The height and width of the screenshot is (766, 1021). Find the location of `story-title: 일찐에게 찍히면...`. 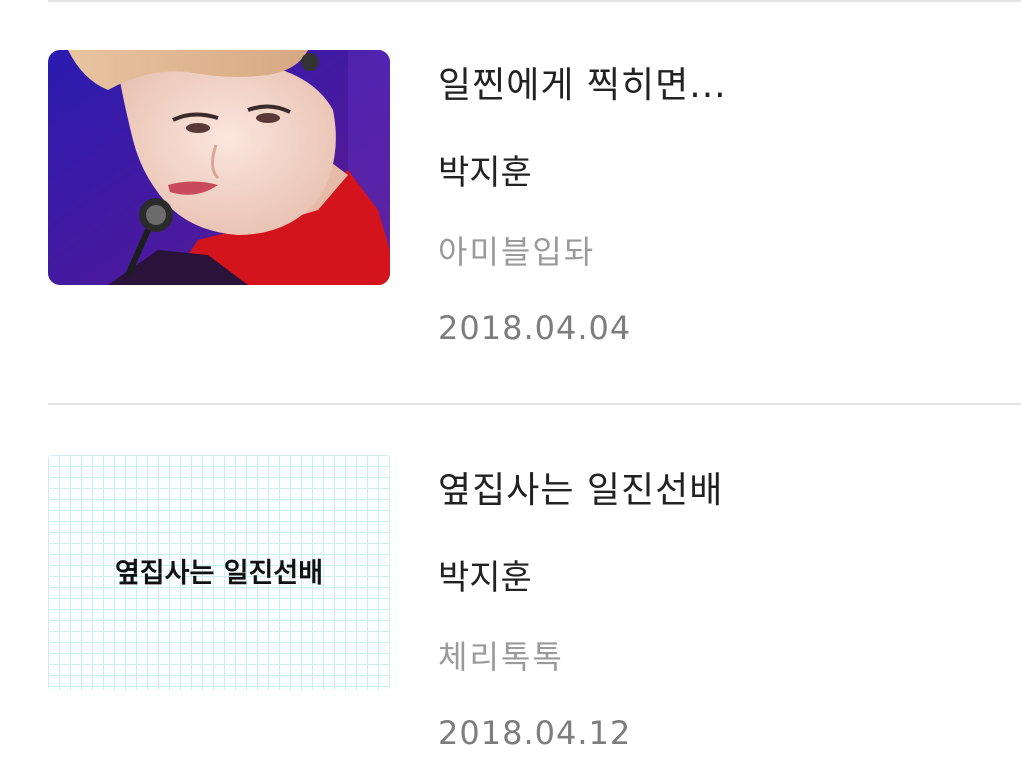

story-title: 일찐에게 찍히면... is located at coordinates (582, 82).